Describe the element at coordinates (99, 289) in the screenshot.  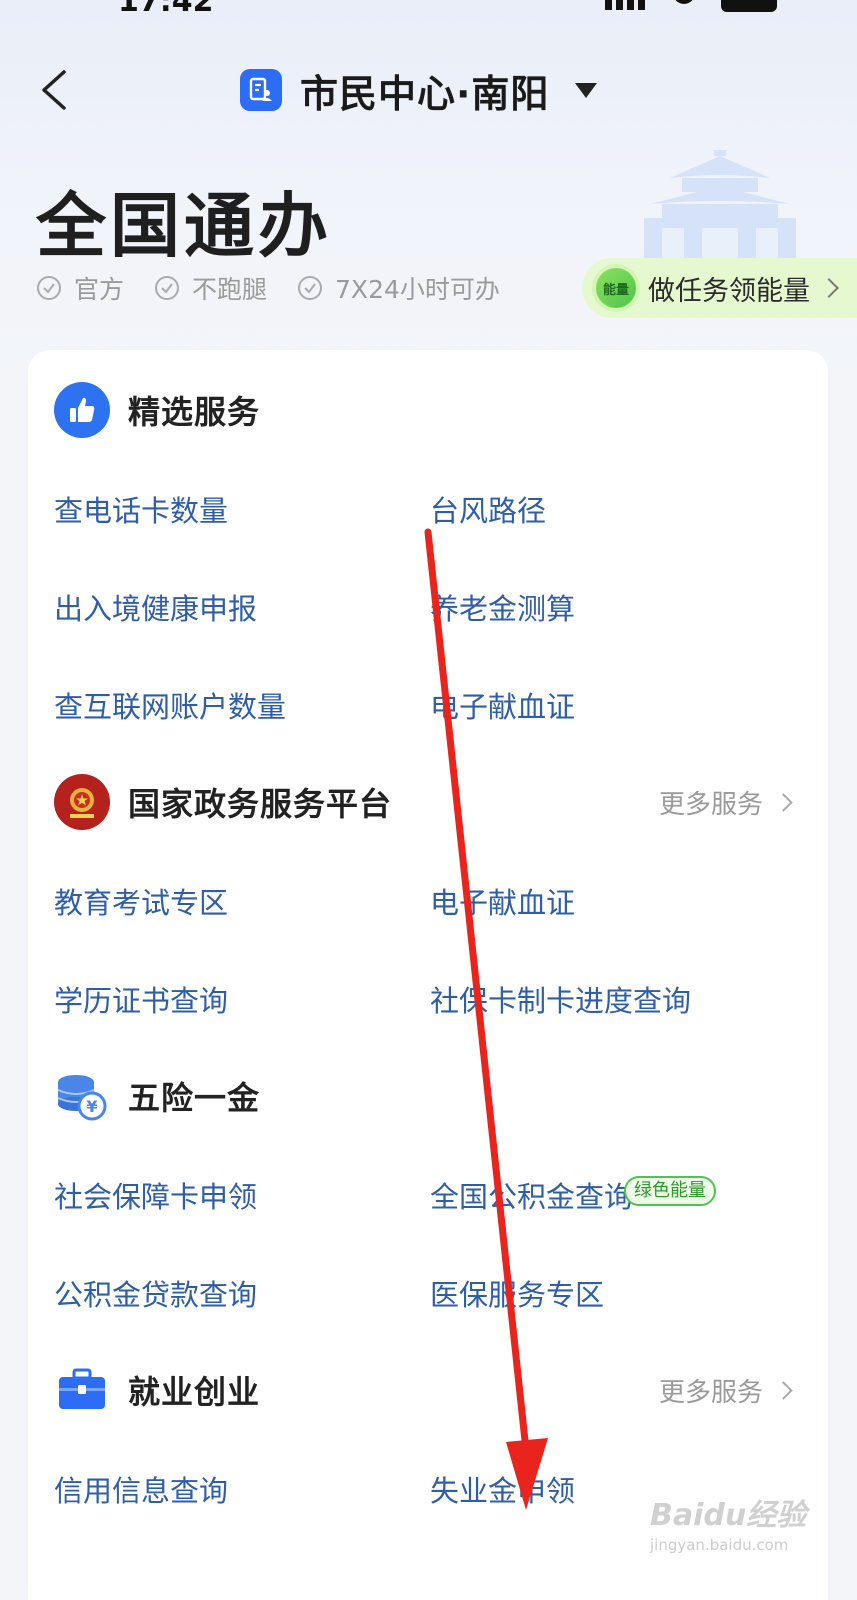
I see `tag-label: 官方` at that location.